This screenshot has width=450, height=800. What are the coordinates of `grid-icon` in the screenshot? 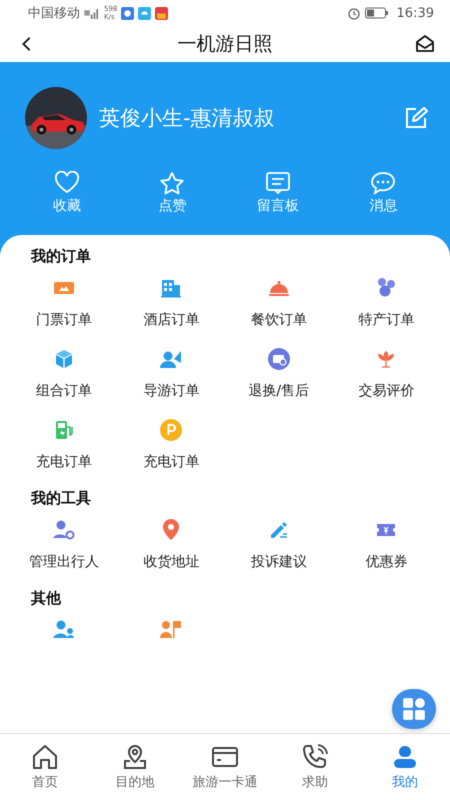 It's located at (414, 709).